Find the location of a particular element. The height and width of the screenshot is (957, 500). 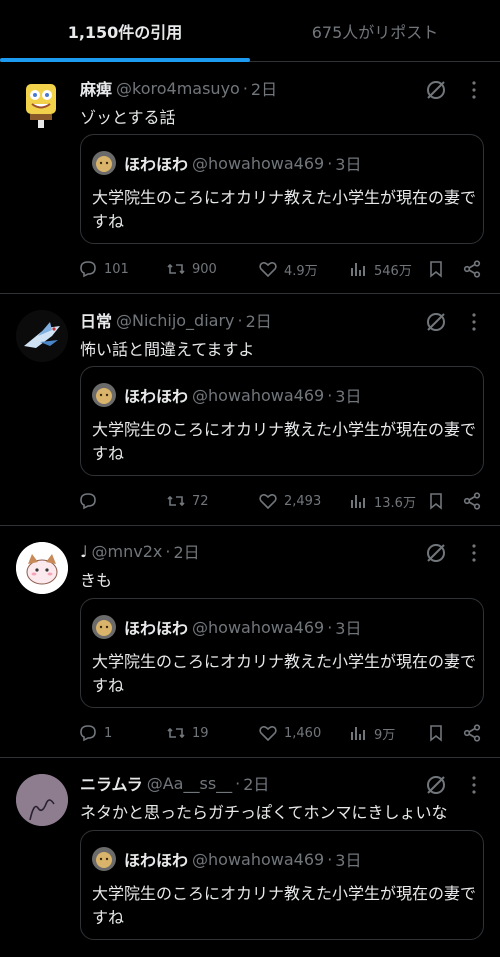

view-count: 546万 is located at coordinates (393, 271).